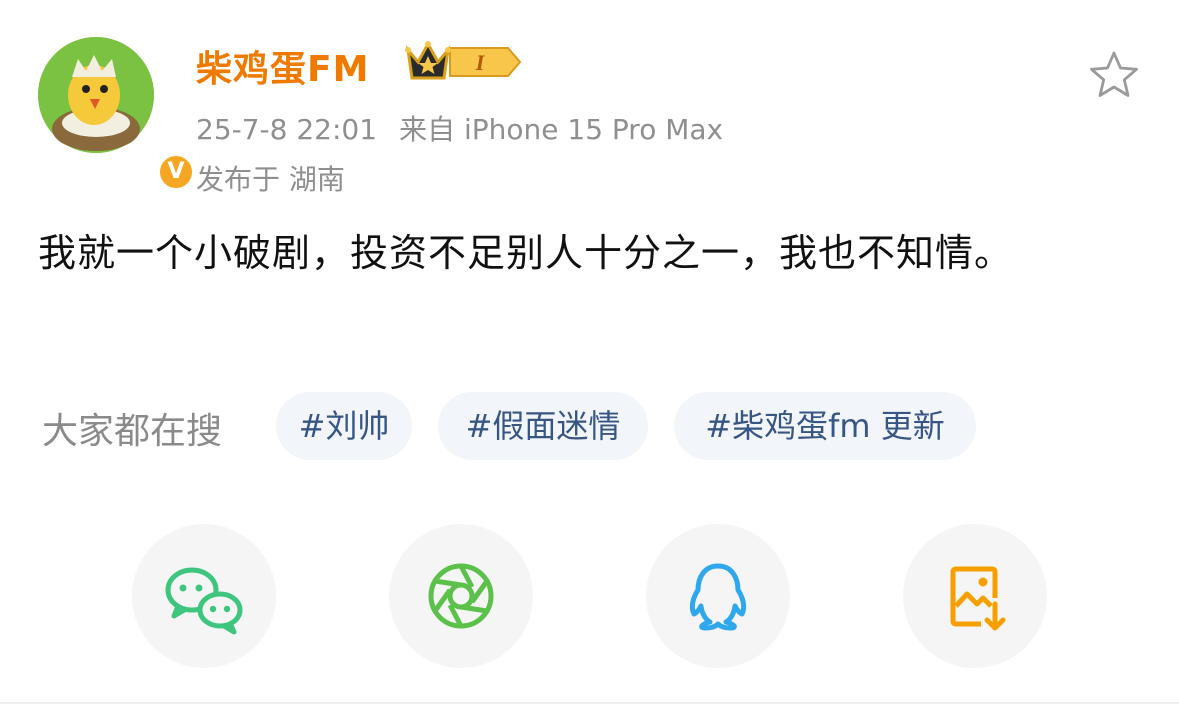 The width and height of the screenshot is (1179, 707). What do you see at coordinates (132, 431) in the screenshot?
I see `trending-search-label: 大家都在搜` at bounding box center [132, 431].